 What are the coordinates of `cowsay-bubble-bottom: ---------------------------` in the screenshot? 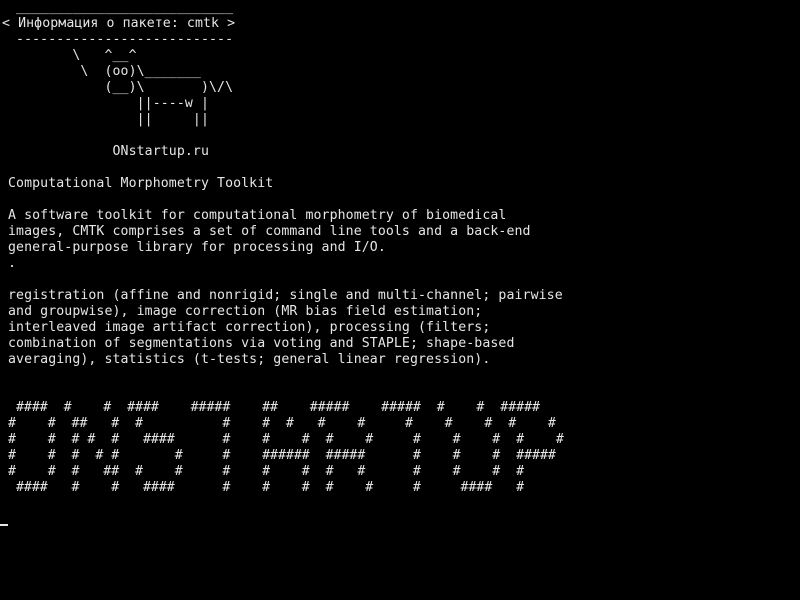 It's located at (121, 39).